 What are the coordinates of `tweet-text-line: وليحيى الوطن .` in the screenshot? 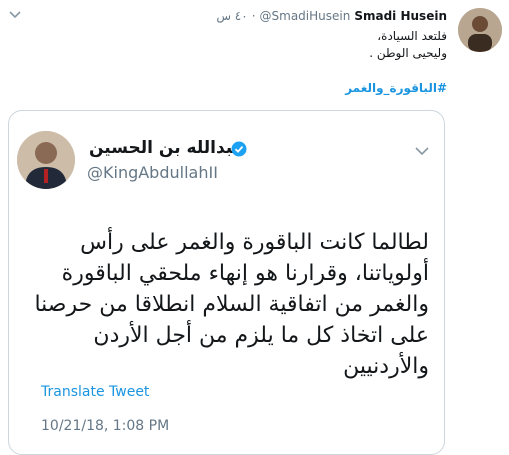 It's located at (408, 53).